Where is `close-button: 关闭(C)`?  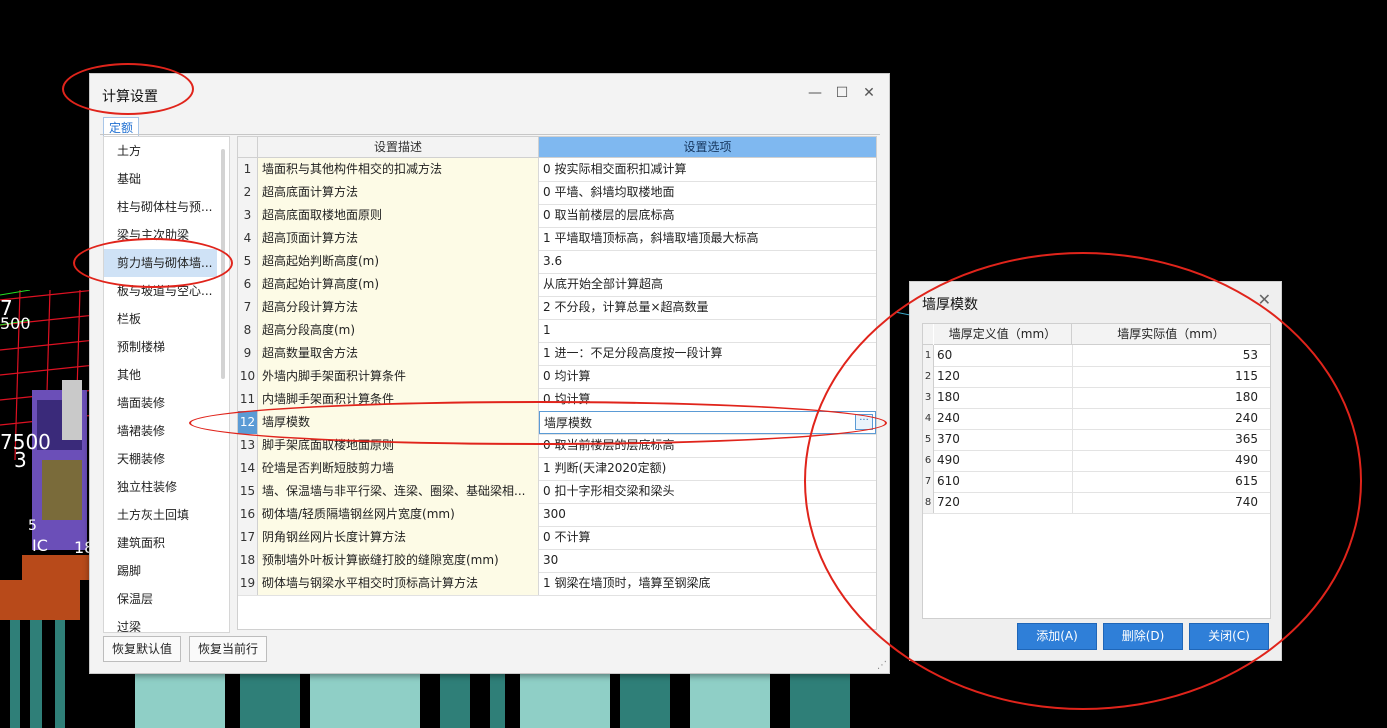
close-button: 关闭(C) is located at coordinates (1229, 636).